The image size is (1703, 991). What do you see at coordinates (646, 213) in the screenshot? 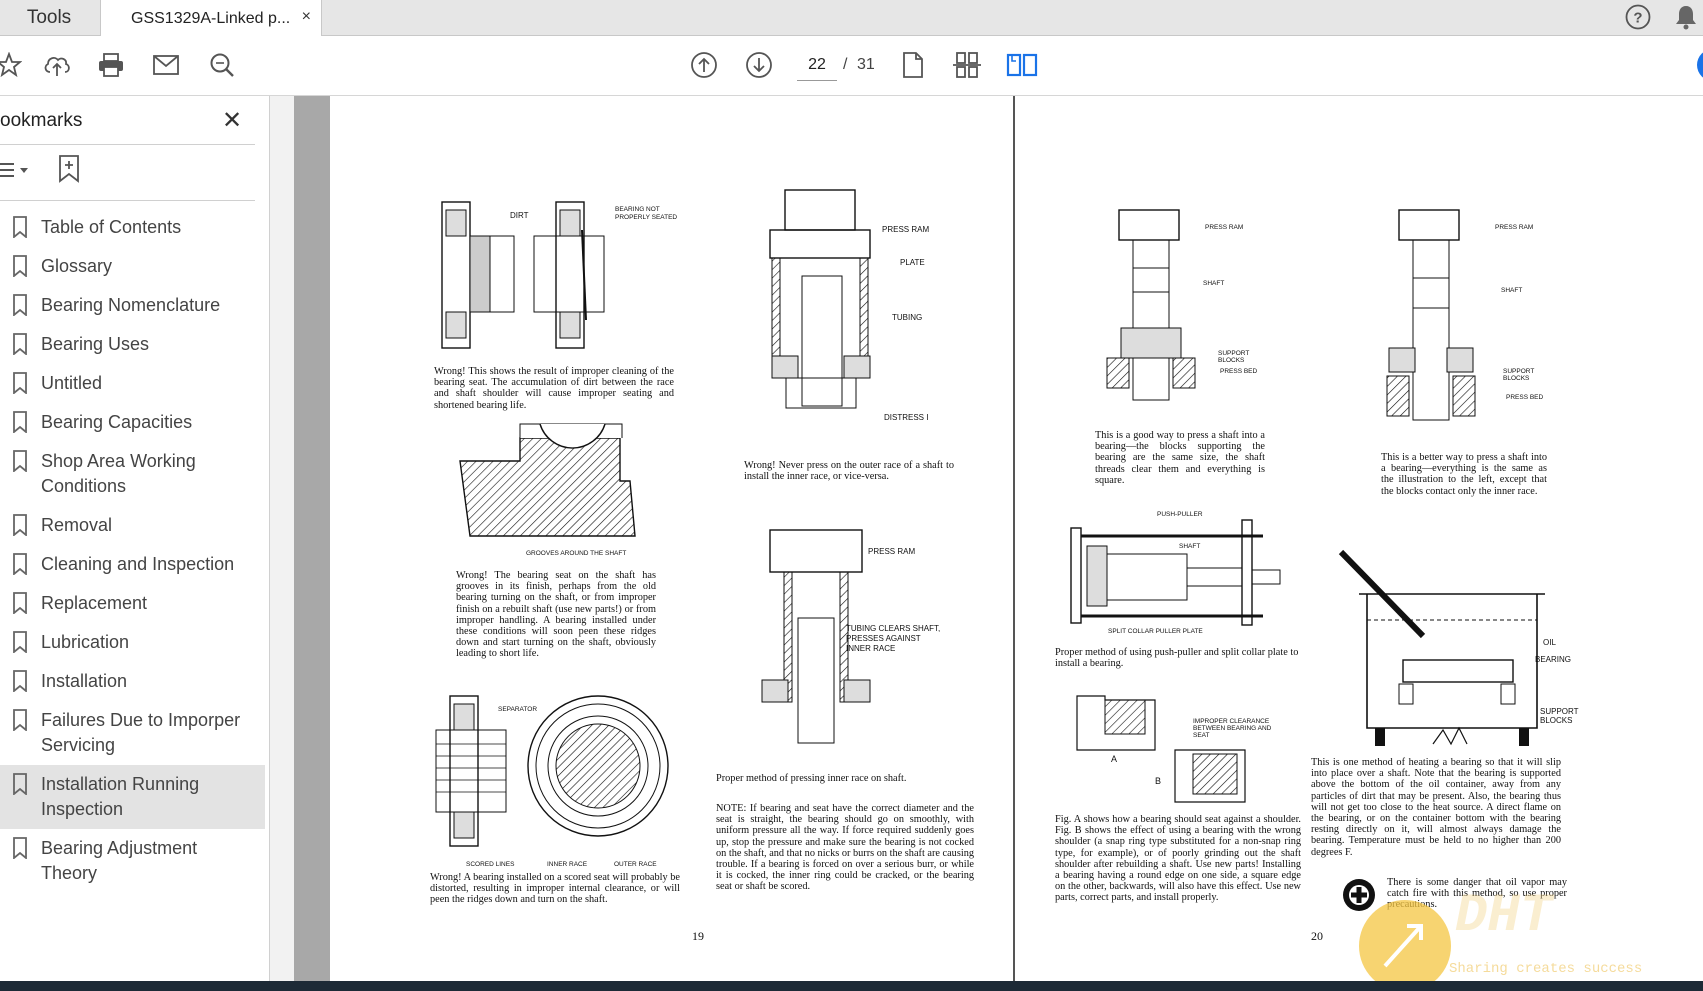
I see `label-not-seated: BEARING NOT PROPERLY SEATED` at bounding box center [646, 213].